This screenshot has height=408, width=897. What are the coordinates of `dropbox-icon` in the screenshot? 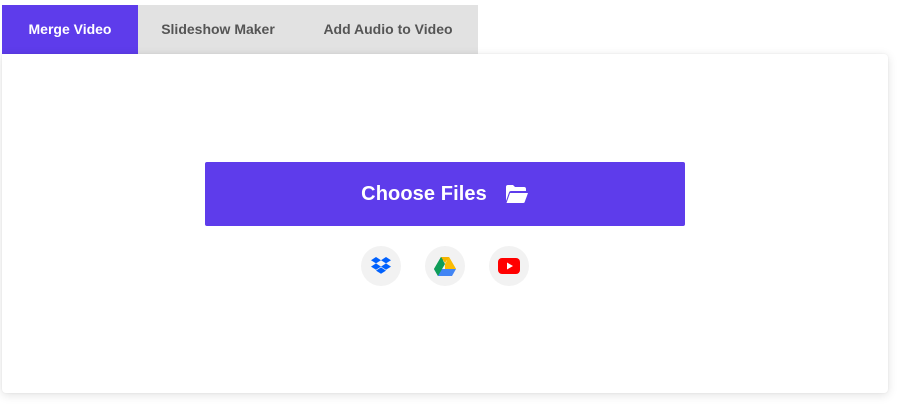 It's located at (381, 266).